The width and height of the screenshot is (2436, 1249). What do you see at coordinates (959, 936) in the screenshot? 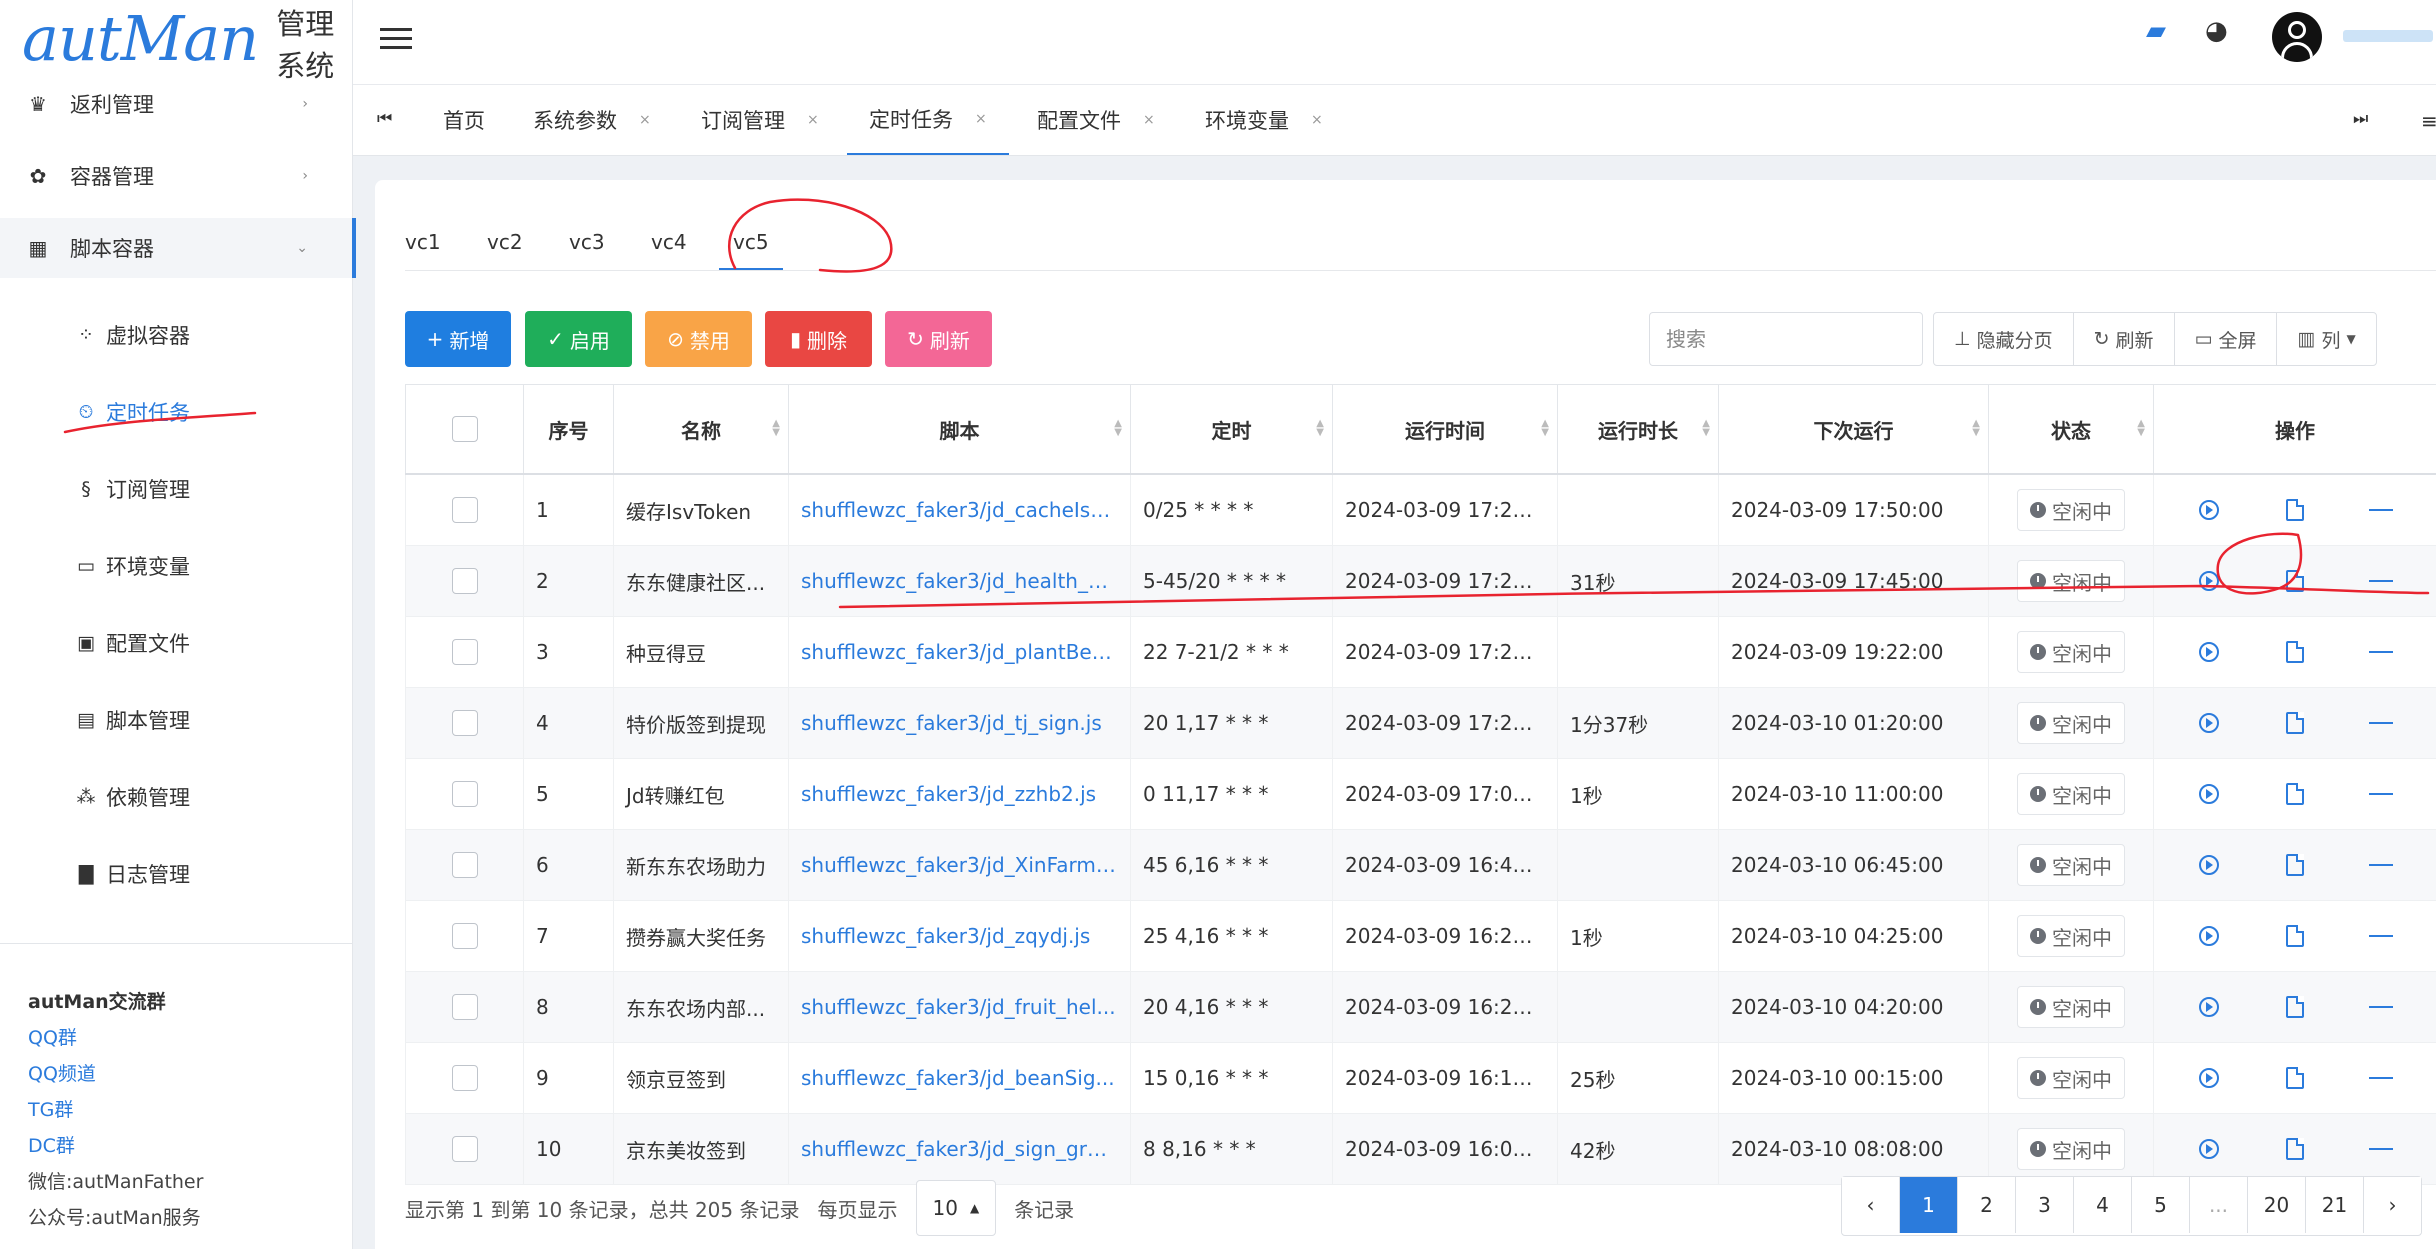
I see `cell-script-link: shufflewzc_faker3/jd_zqydj.js` at bounding box center [959, 936].